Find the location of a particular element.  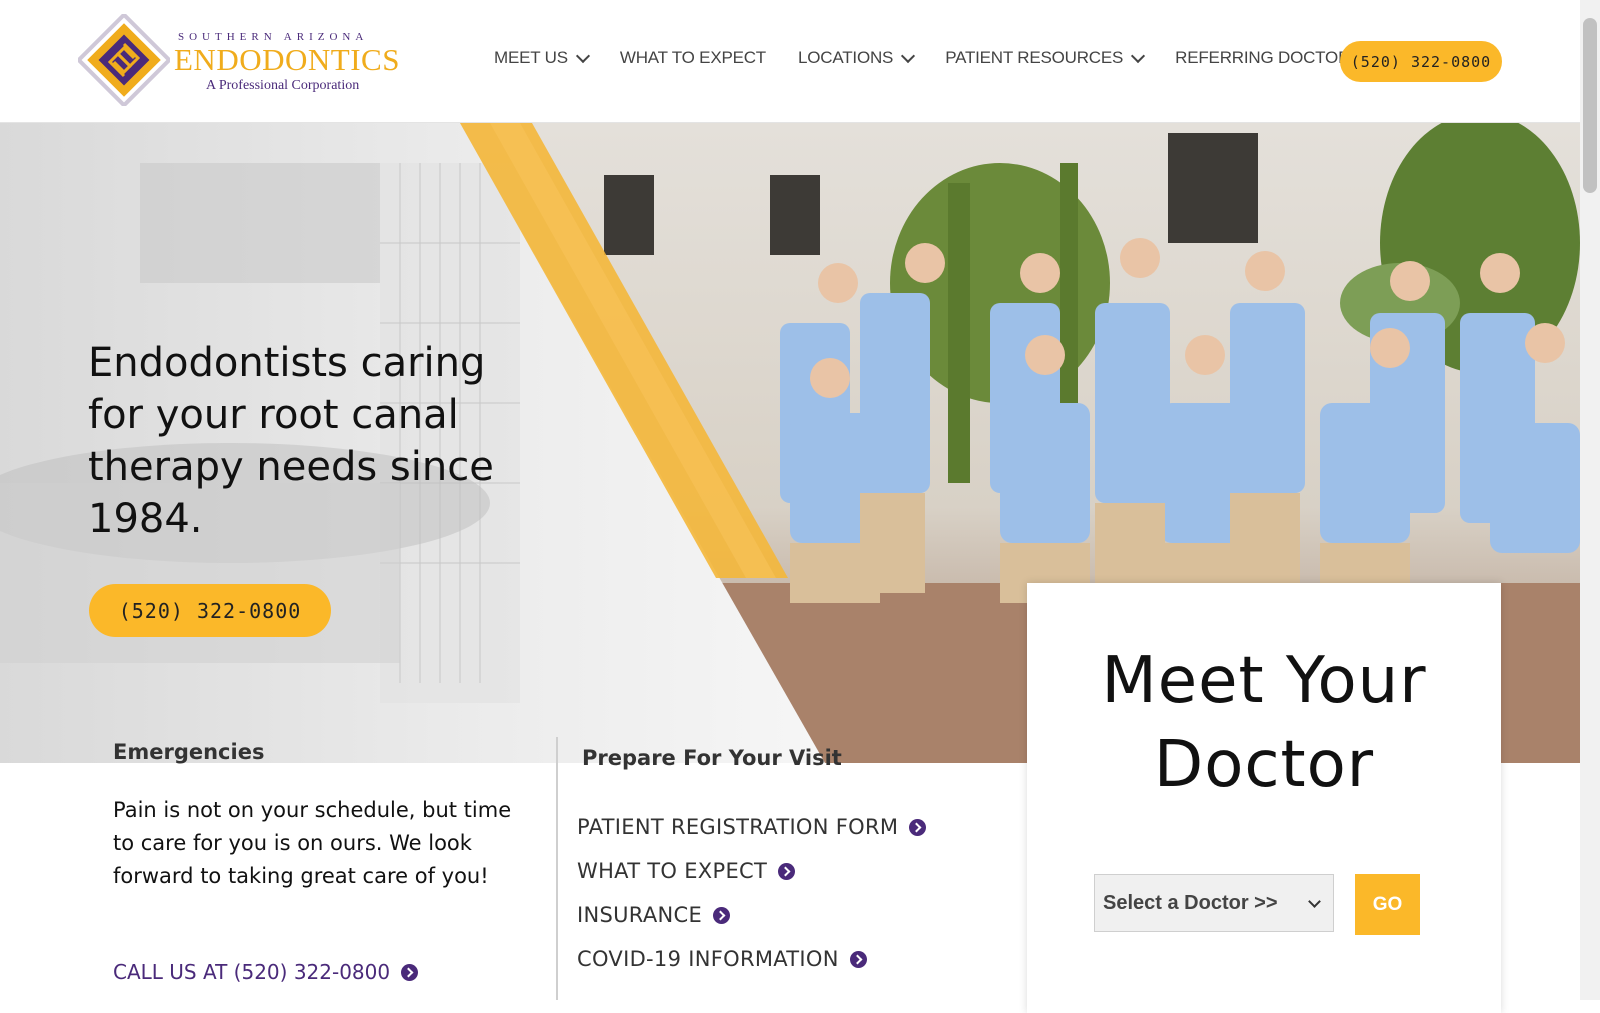

scrollbar-thumb is located at coordinates (1590, 105).